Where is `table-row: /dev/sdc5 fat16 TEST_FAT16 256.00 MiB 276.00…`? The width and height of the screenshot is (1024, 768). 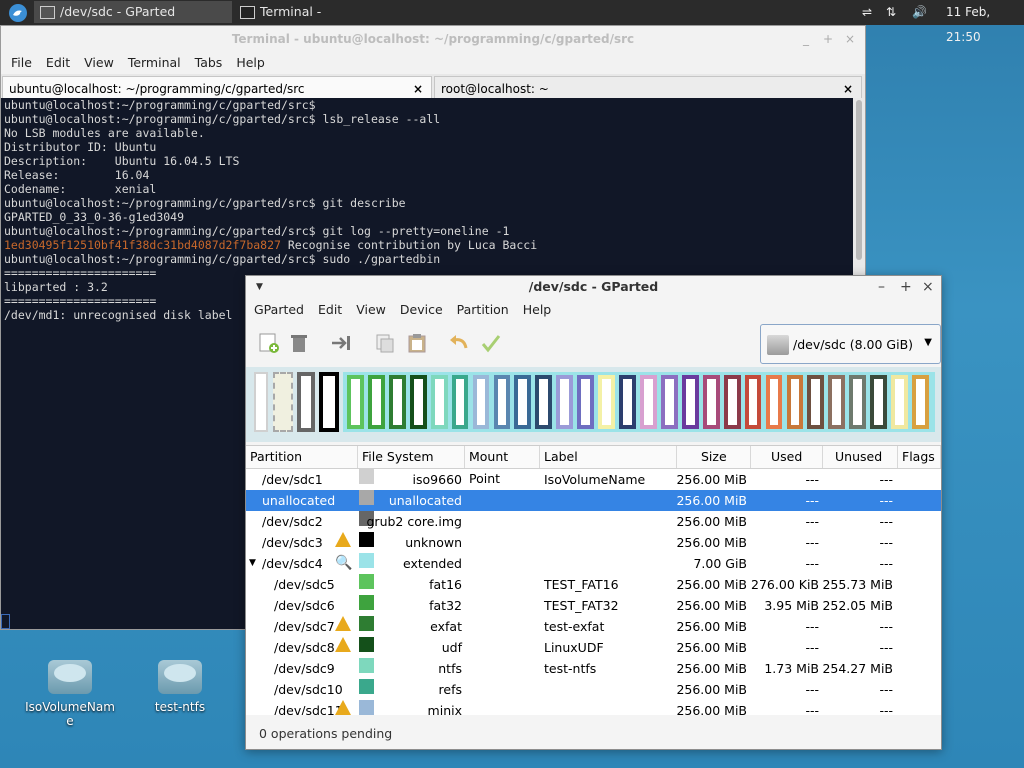 table-row: /dev/sdc5 fat16 TEST_FAT16 256.00 MiB 276.00… is located at coordinates (593, 584).